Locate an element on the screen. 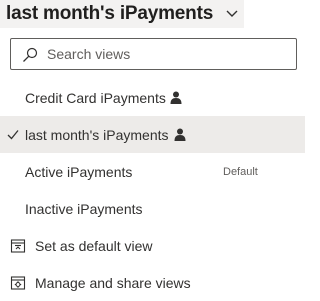 The width and height of the screenshot is (320, 301). set-as-default-view-button: Set as default view is located at coordinates (152, 246).